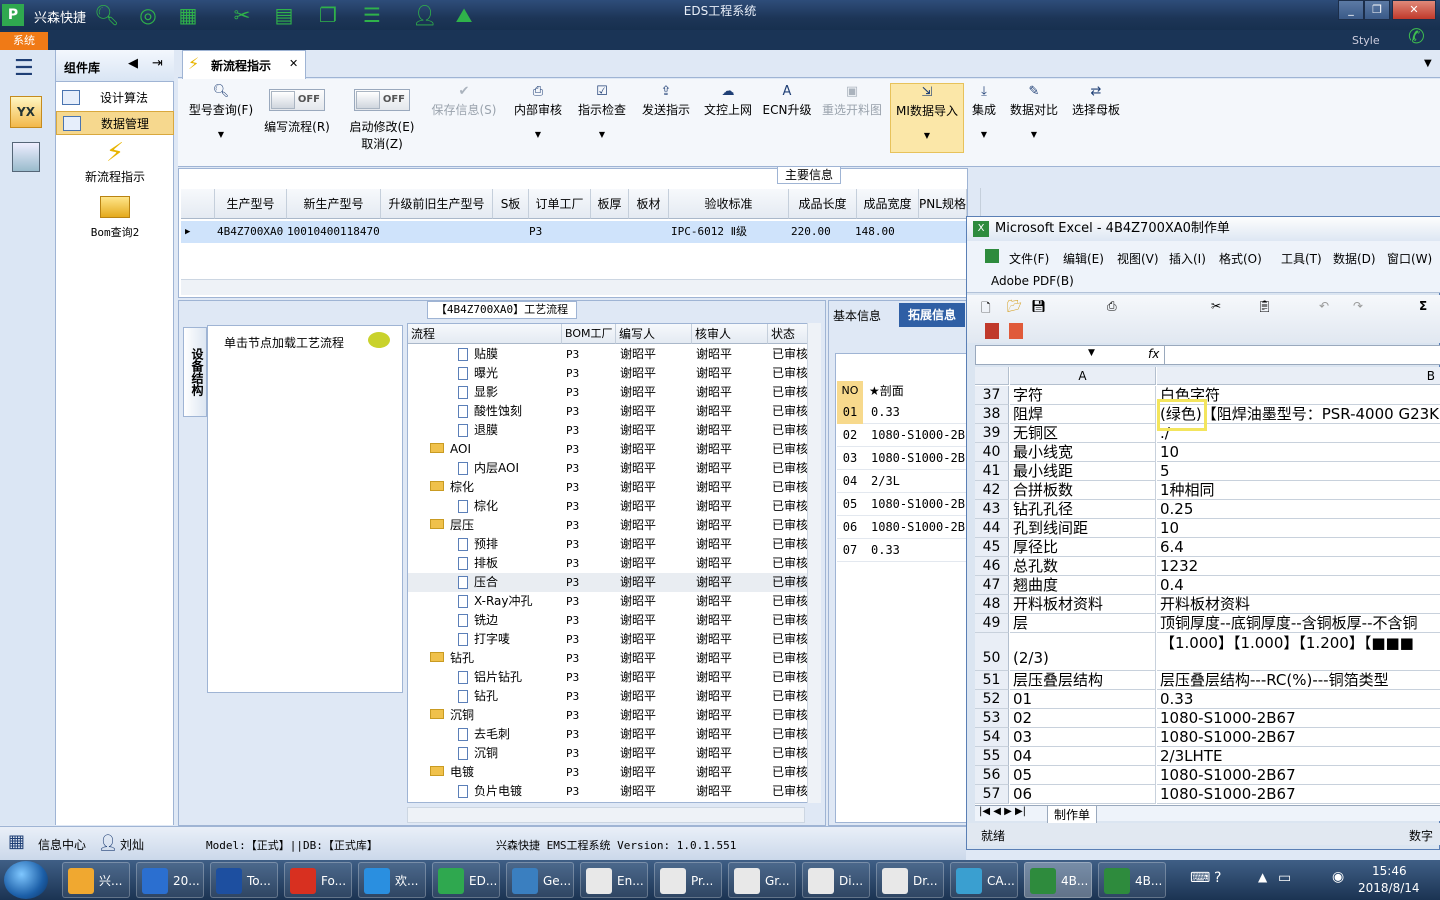 The image size is (1440, 900). What do you see at coordinates (1083, 585) in the screenshot?
I see `cell-a: 翘曲度` at bounding box center [1083, 585].